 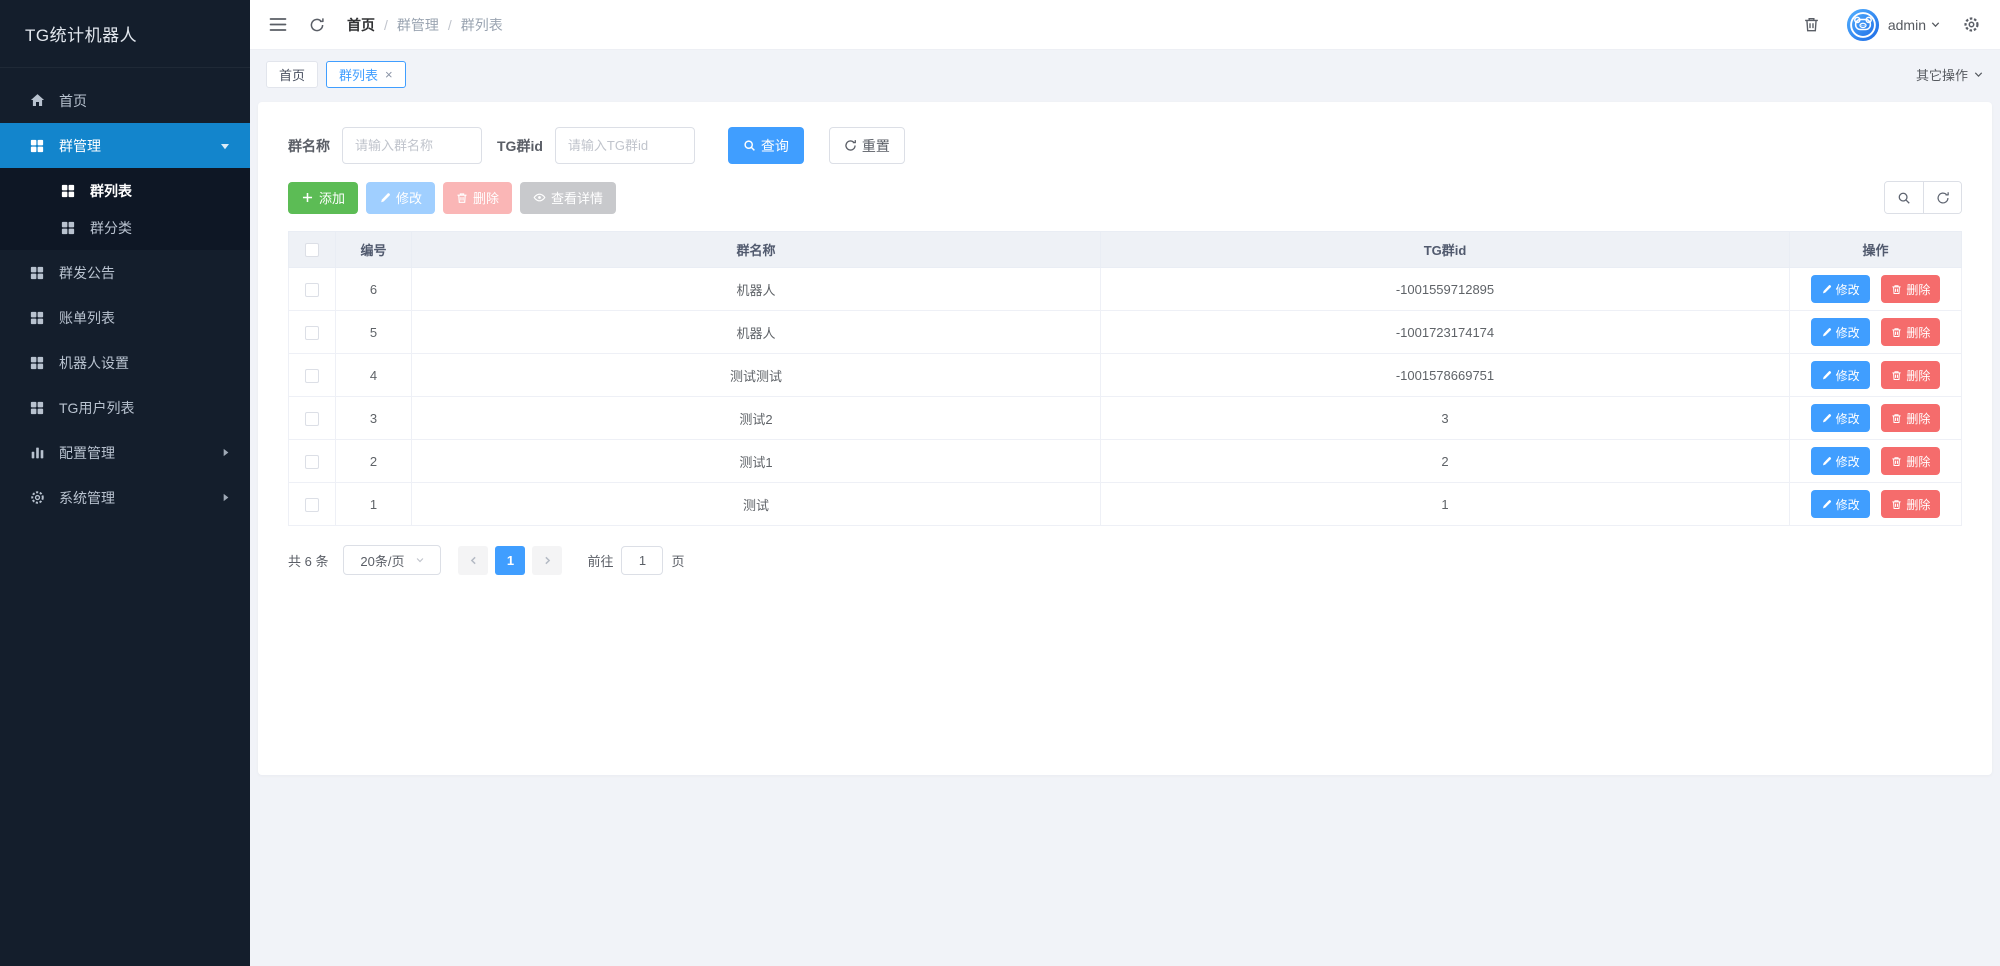 What do you see at coordinates (125, 190) in the screenshot?
I see `sidebar-item-group-list: 群列表` at bounding box center [125, 190].